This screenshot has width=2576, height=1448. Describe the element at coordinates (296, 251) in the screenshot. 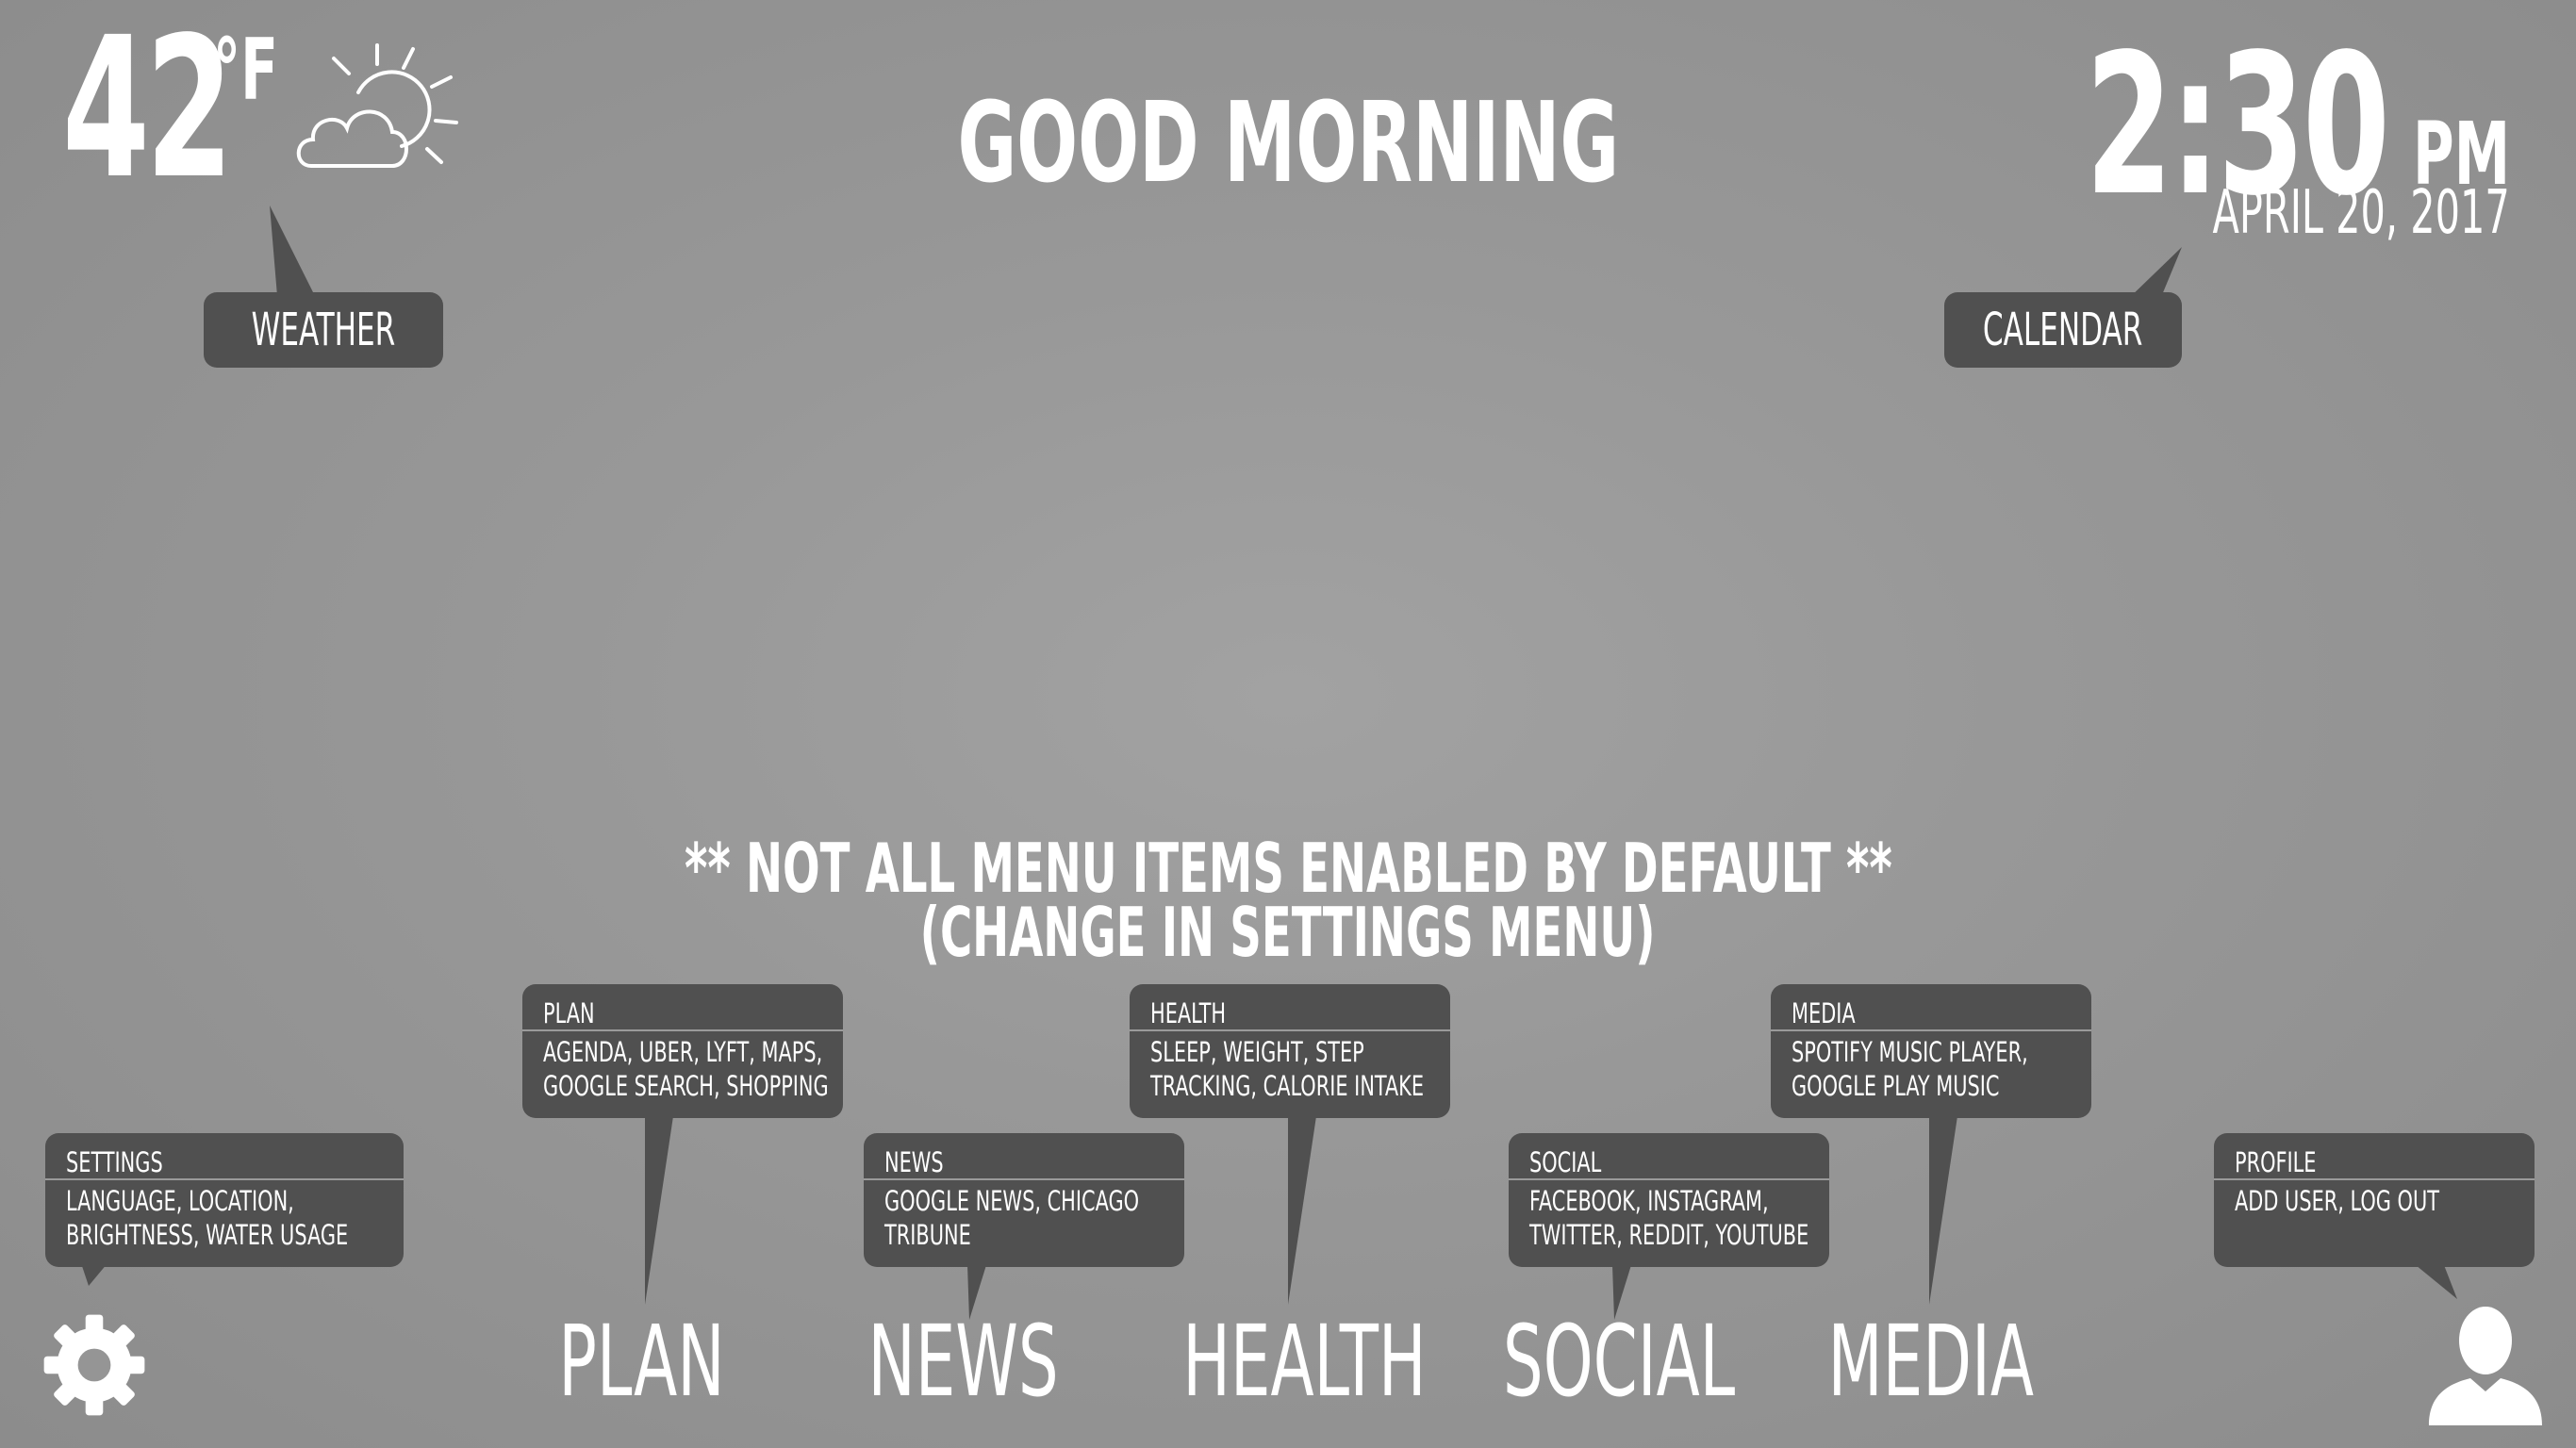

I see `weather-callout-tail` at that location.